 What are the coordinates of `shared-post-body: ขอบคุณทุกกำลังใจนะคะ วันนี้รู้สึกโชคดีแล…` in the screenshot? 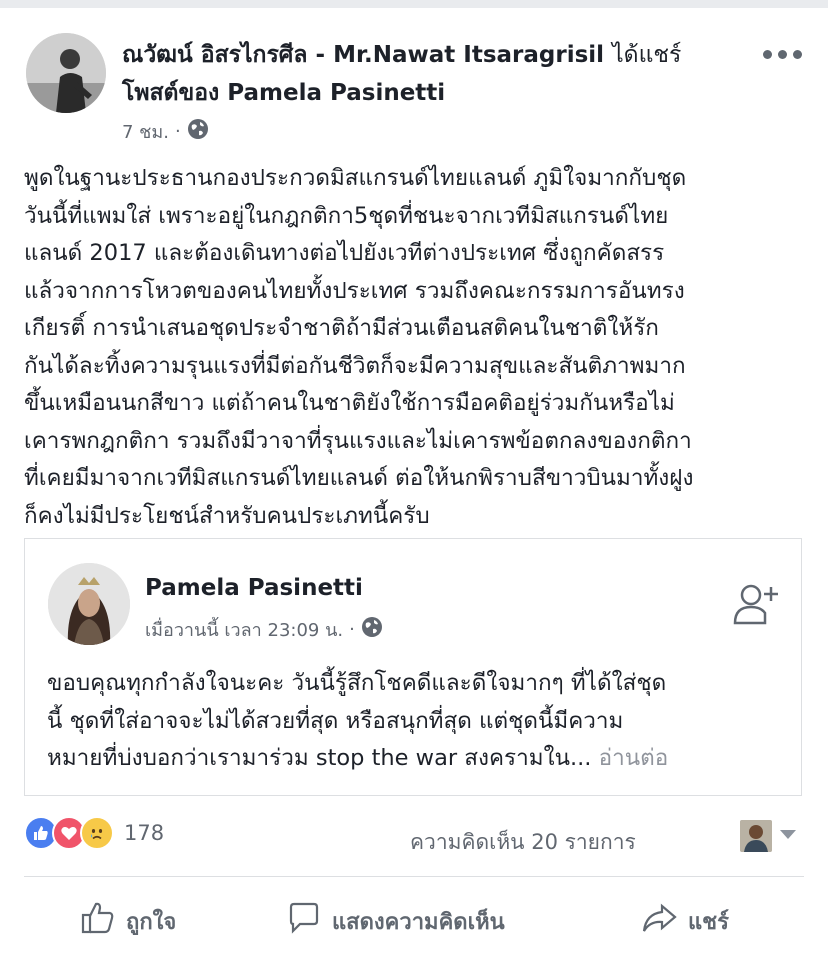 It's located at (419, 721).